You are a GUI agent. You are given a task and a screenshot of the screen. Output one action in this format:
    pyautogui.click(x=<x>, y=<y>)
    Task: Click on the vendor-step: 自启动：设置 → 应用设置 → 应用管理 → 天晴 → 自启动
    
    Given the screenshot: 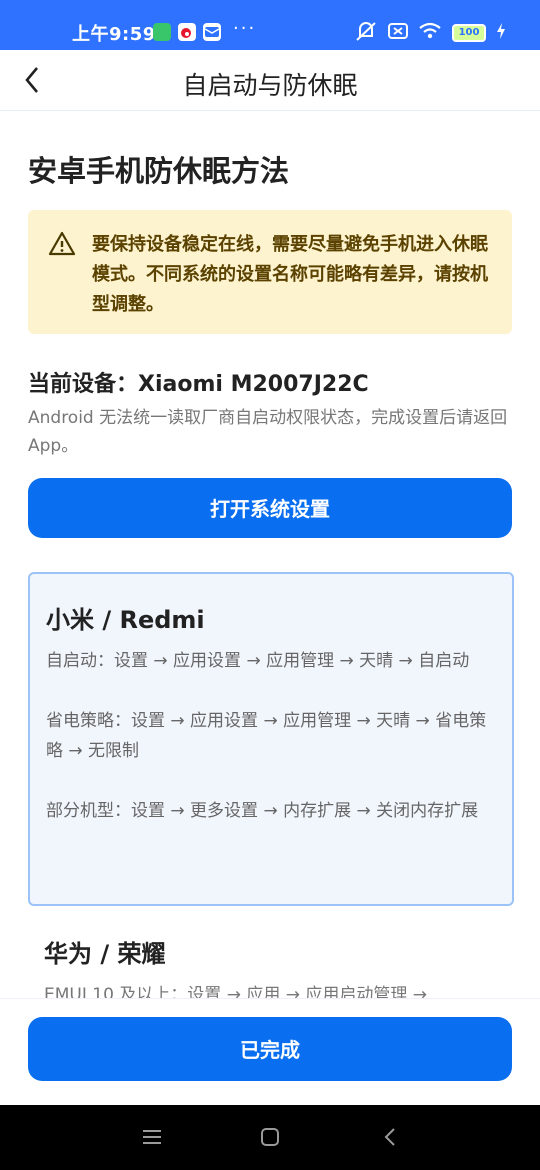 What is the action you would take?
    pyautogui.click(x=258, y=661)
    